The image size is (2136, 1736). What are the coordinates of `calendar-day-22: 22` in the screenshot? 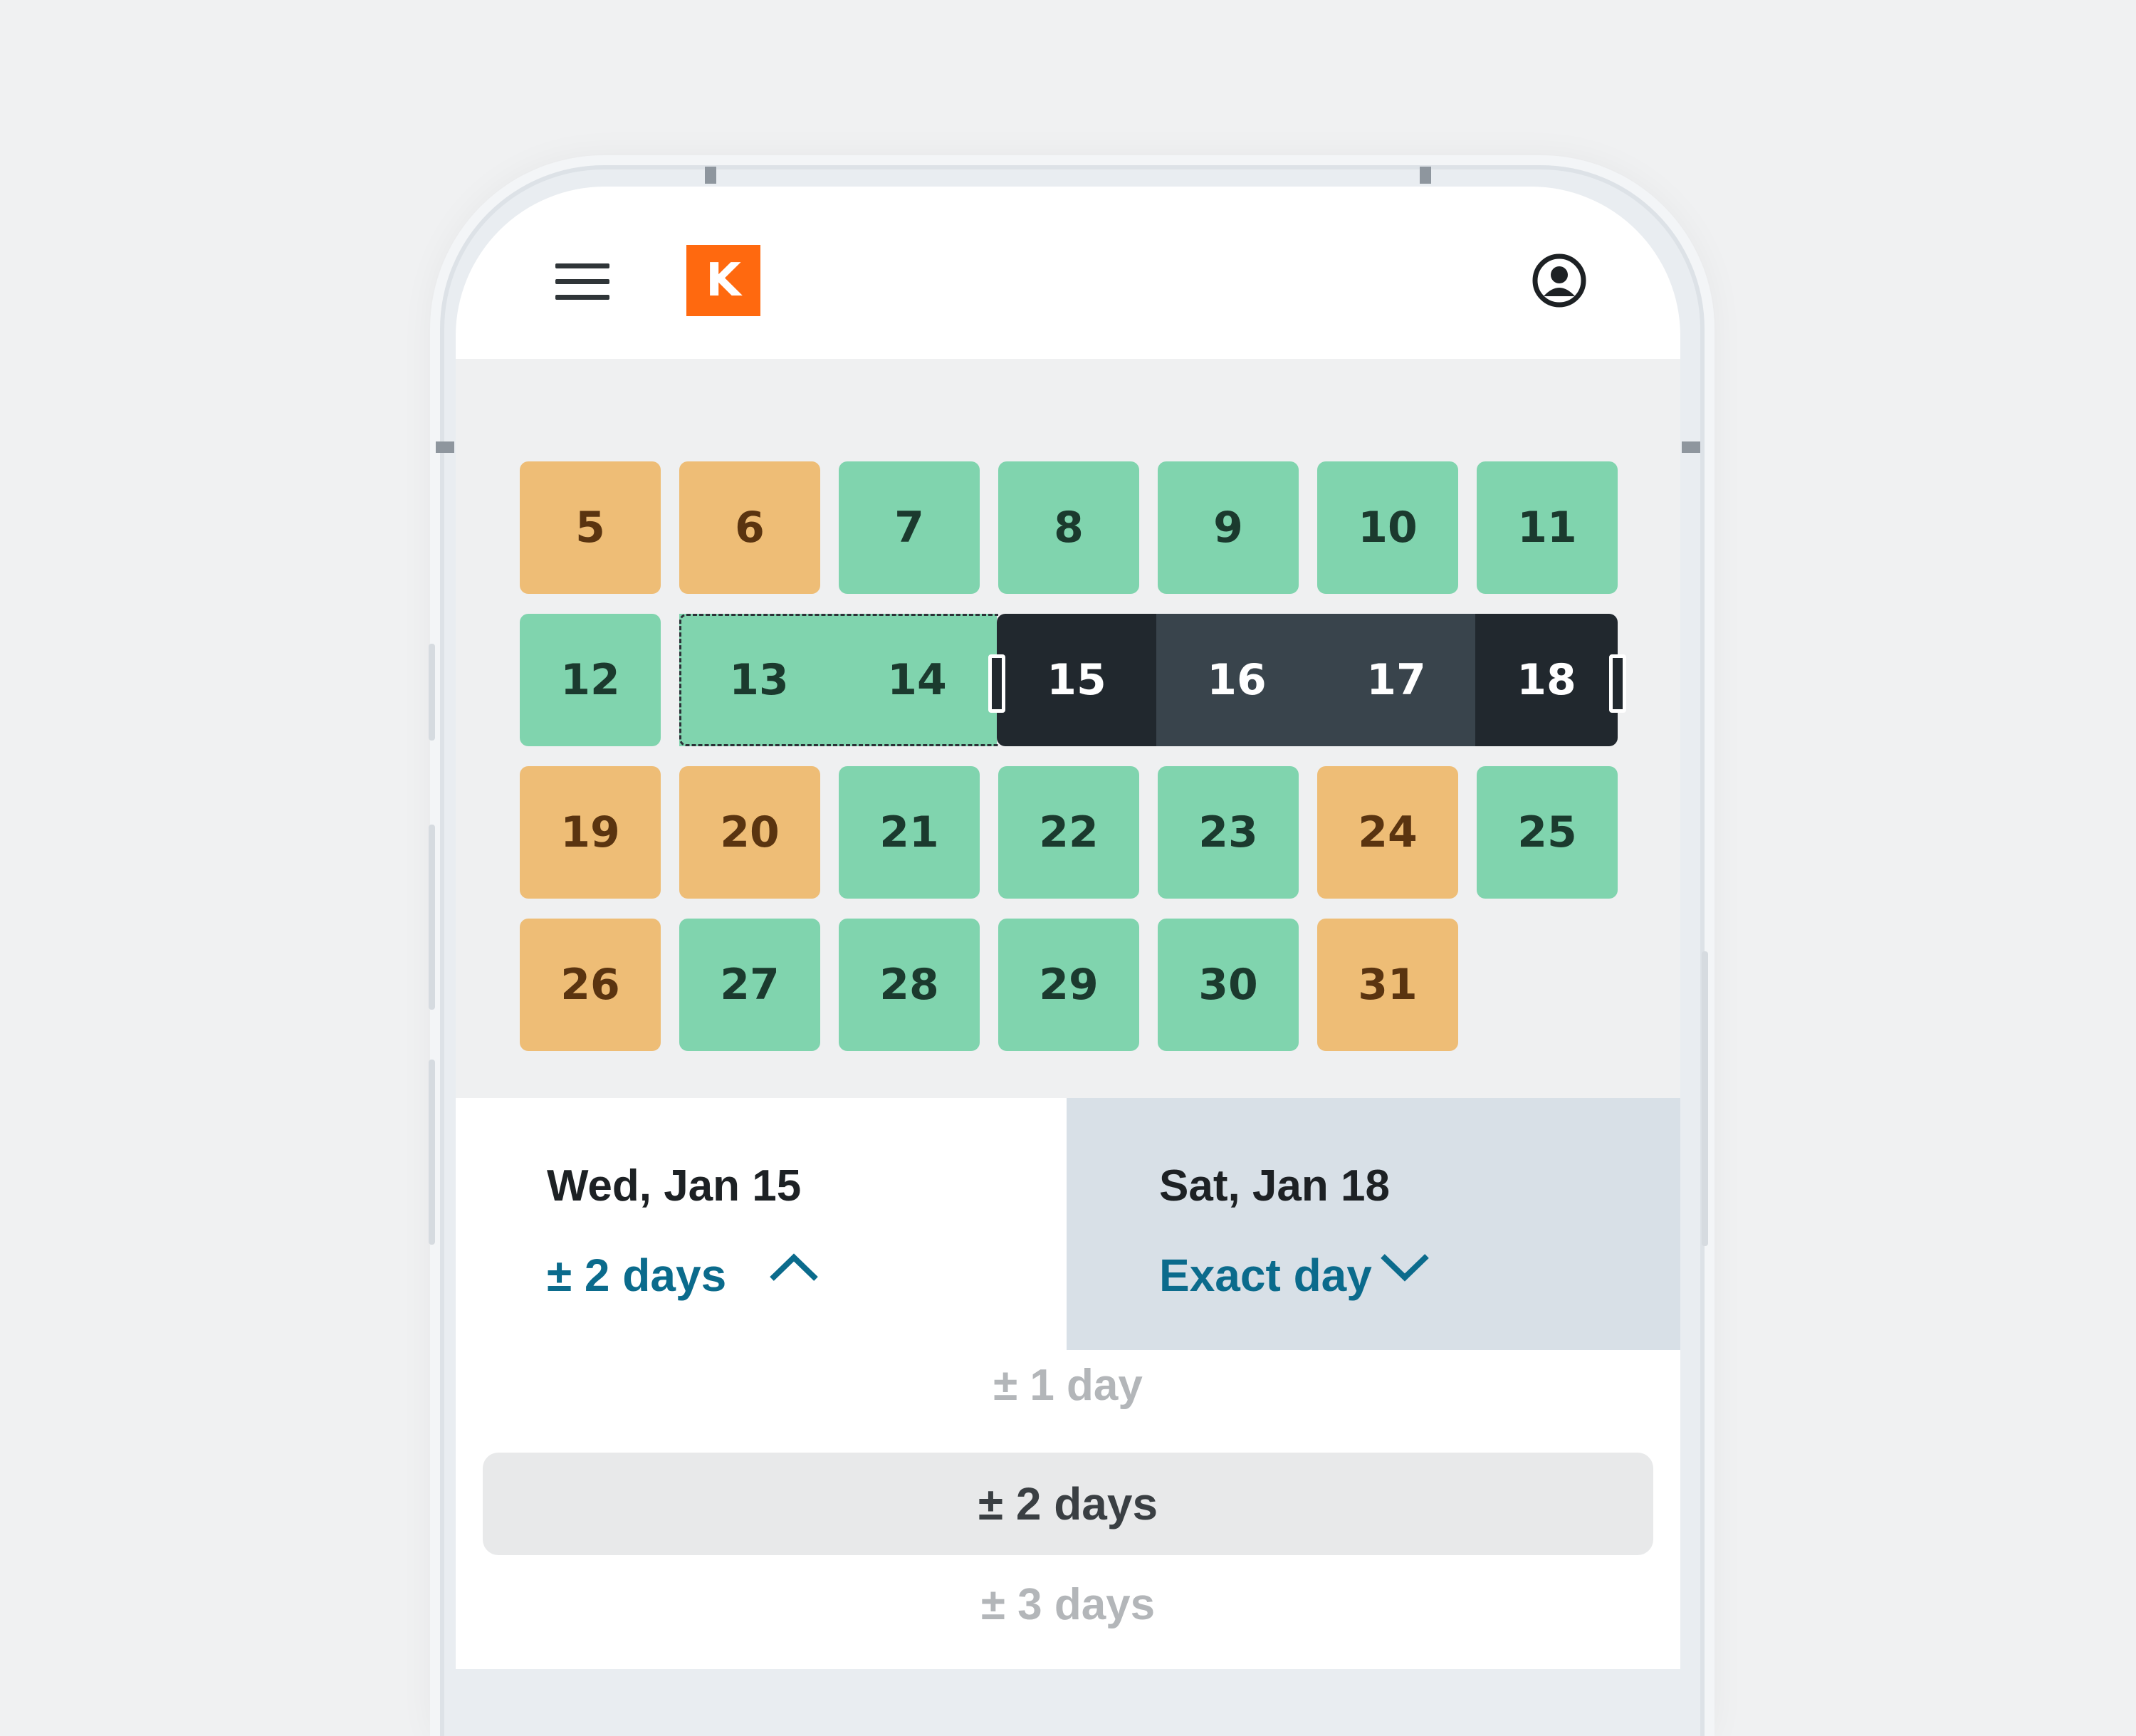 It's located at (1068, 832).